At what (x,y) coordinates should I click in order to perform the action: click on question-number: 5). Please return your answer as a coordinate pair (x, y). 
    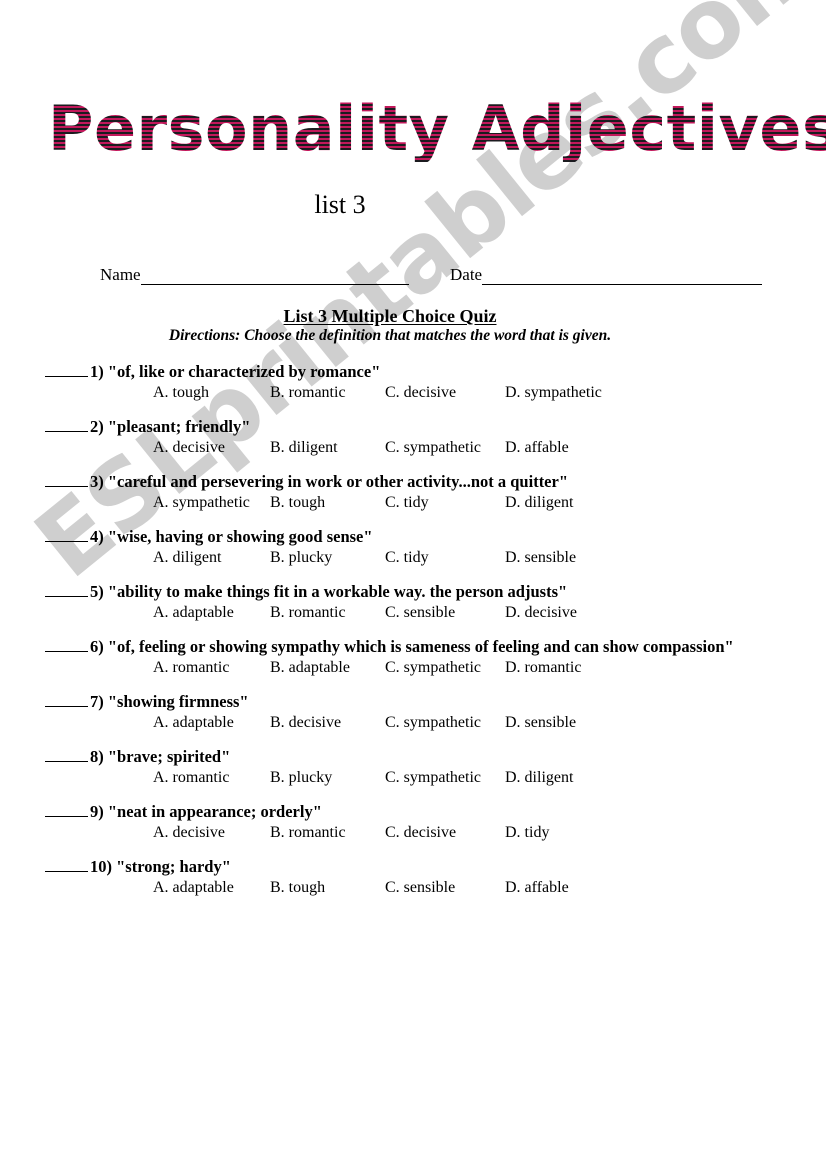
    Looking at the image, I should click on (97, 591).